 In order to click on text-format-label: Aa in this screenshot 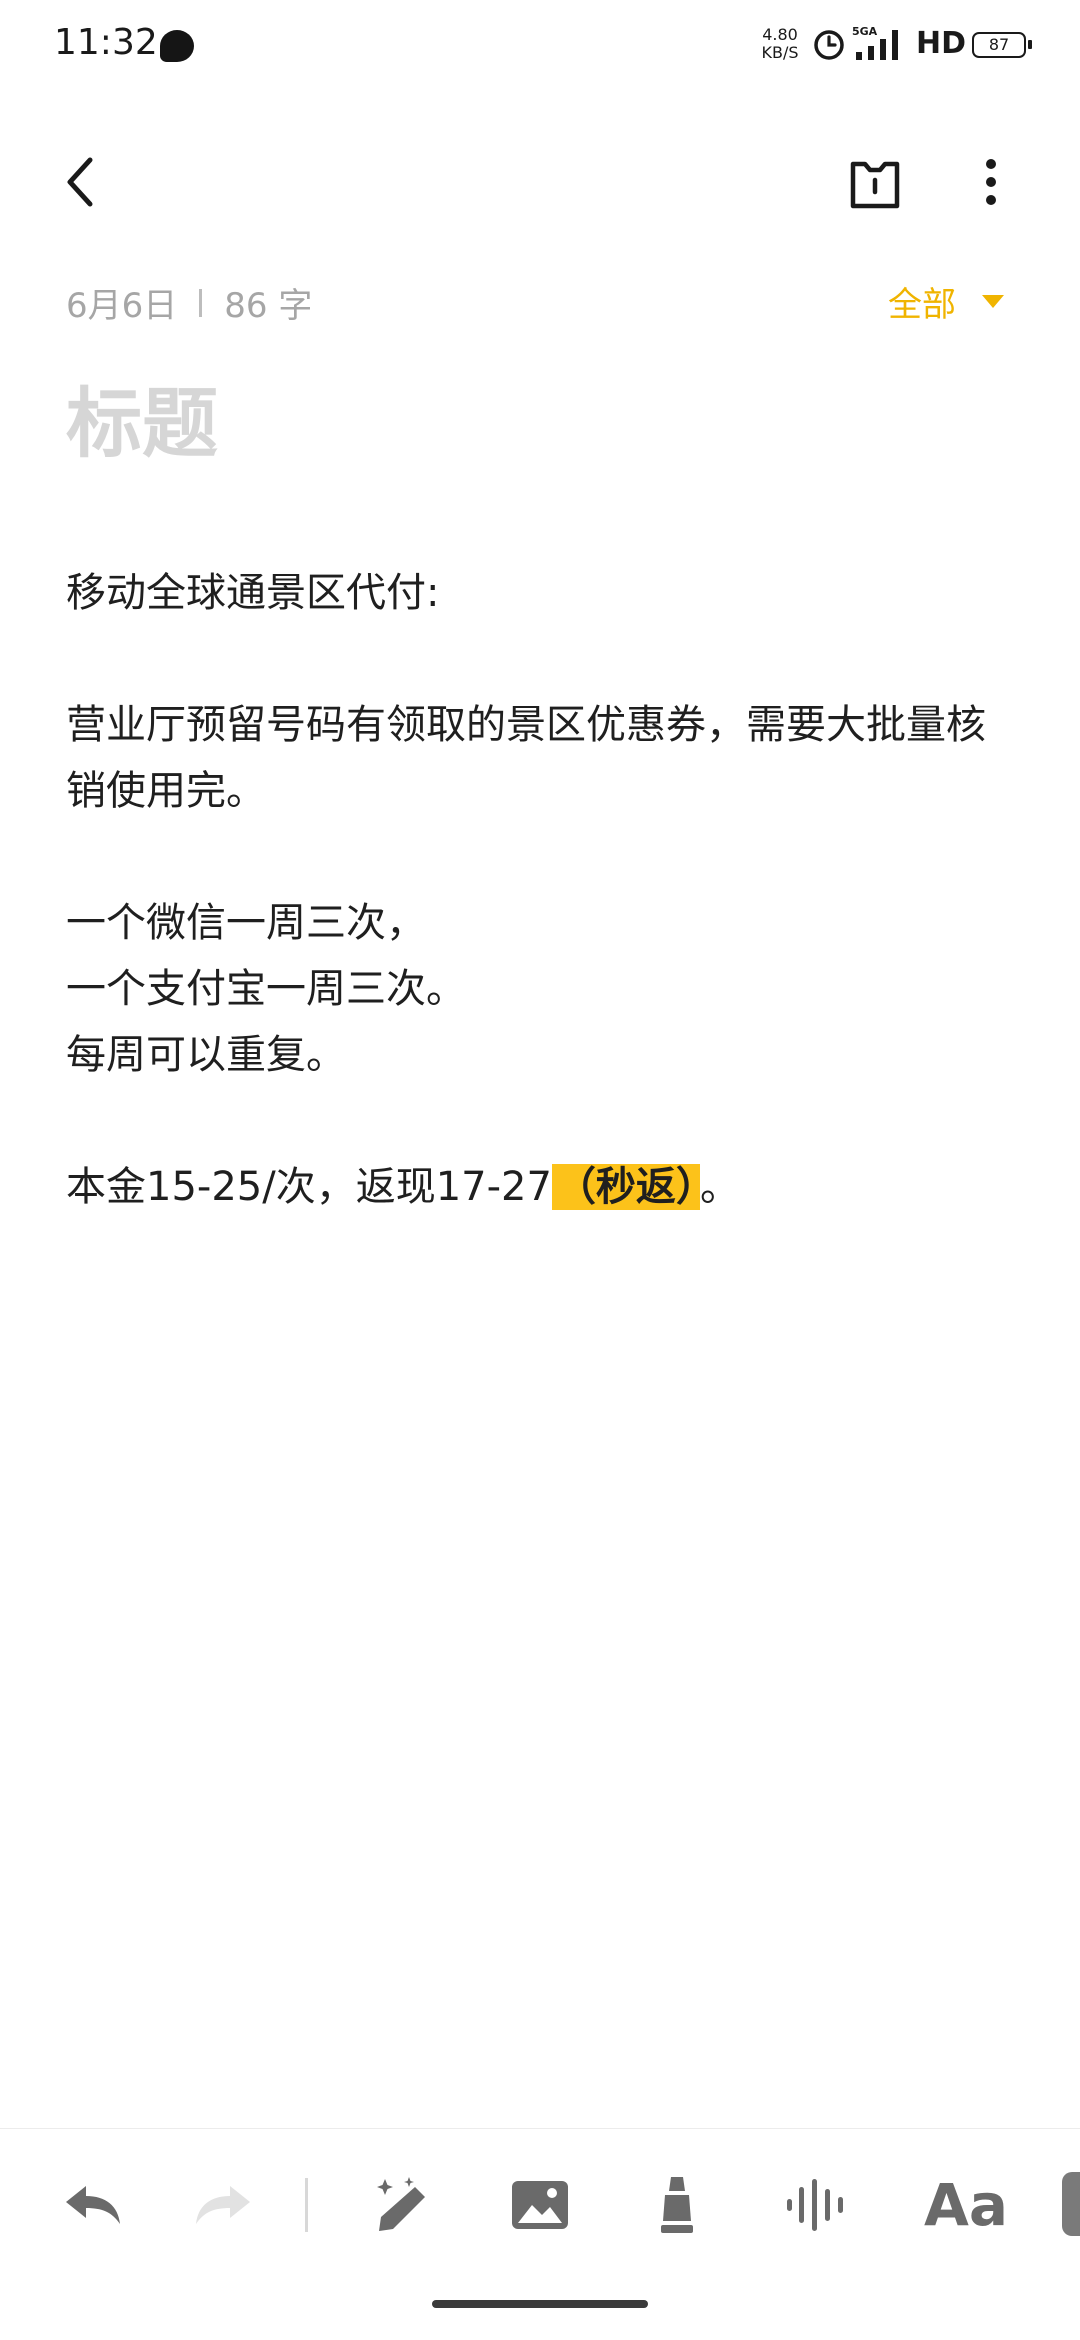, I will do `click(966, 2205)`.